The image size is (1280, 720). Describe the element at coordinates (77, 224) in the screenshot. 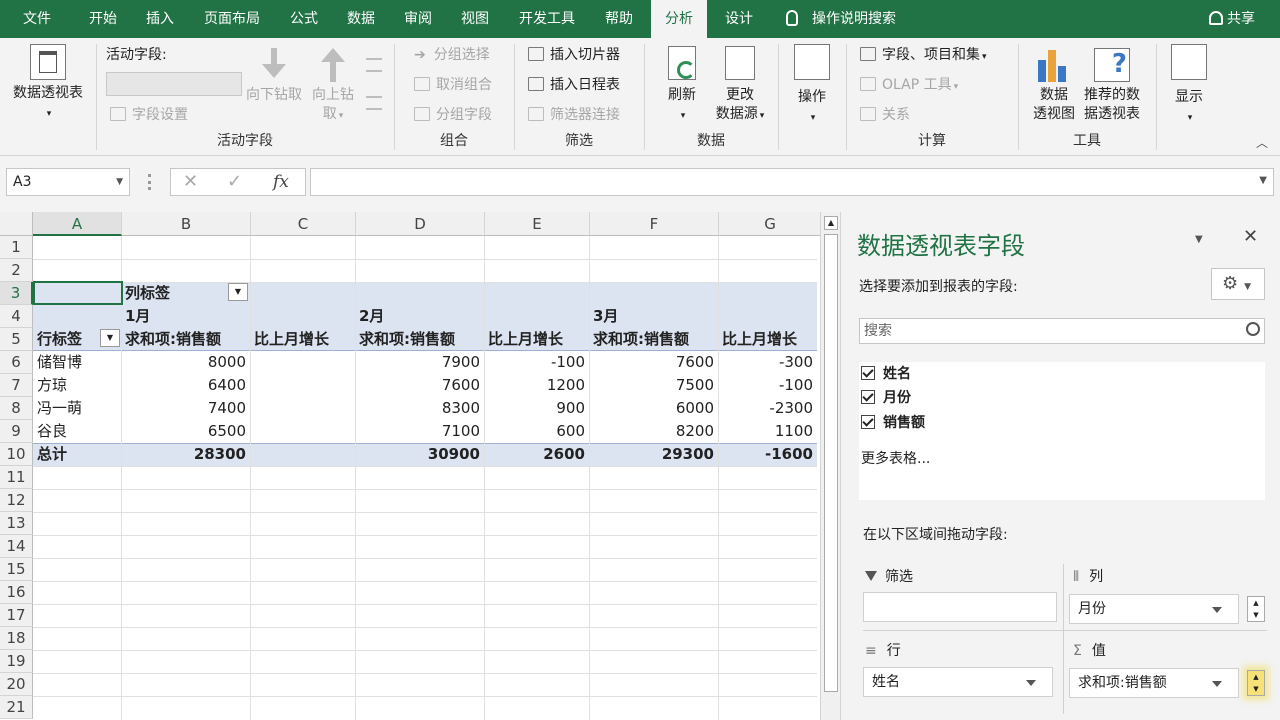

I see `col-header-a: A` at that location.